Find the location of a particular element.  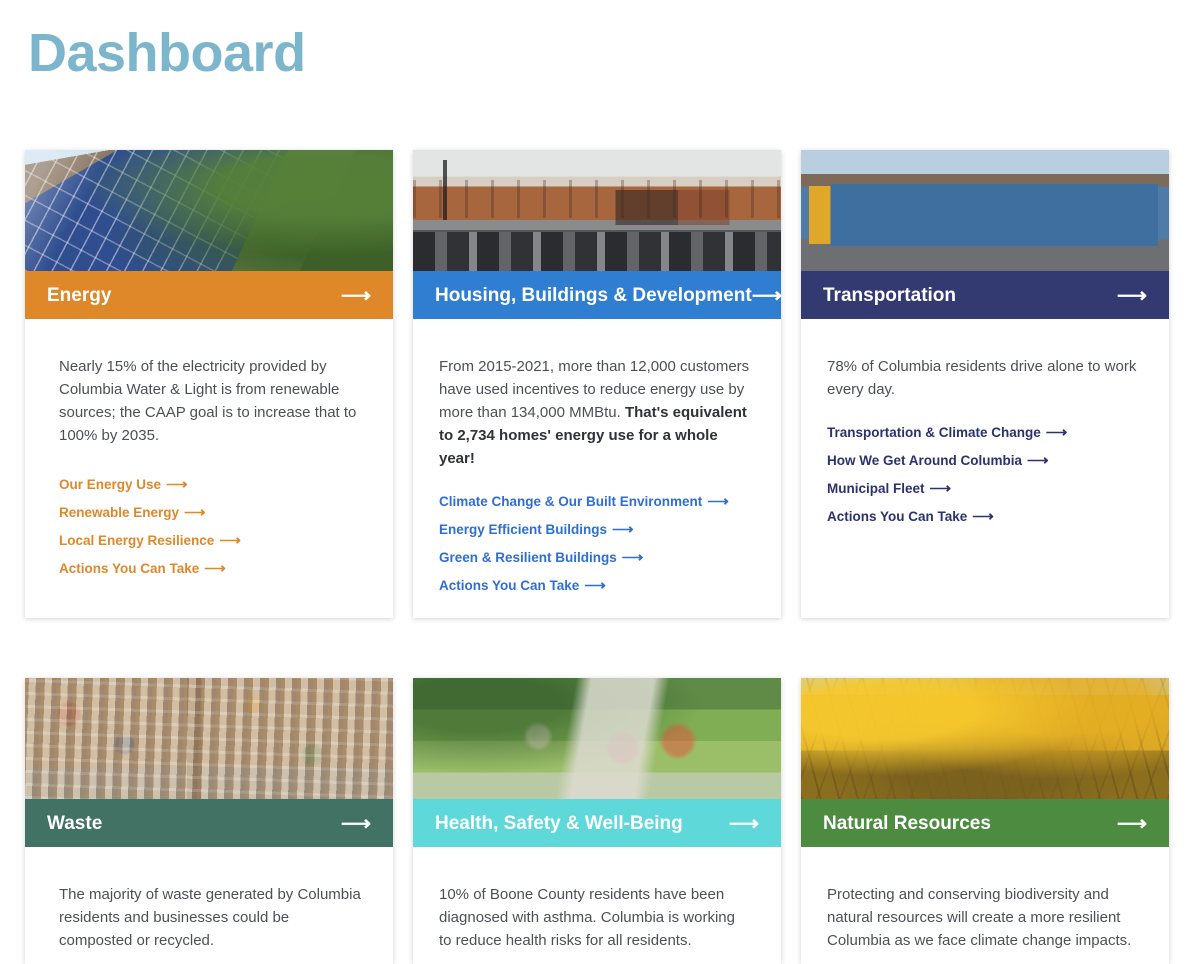

transportation-card-title: Transportation is located at coordinates (890, 295).